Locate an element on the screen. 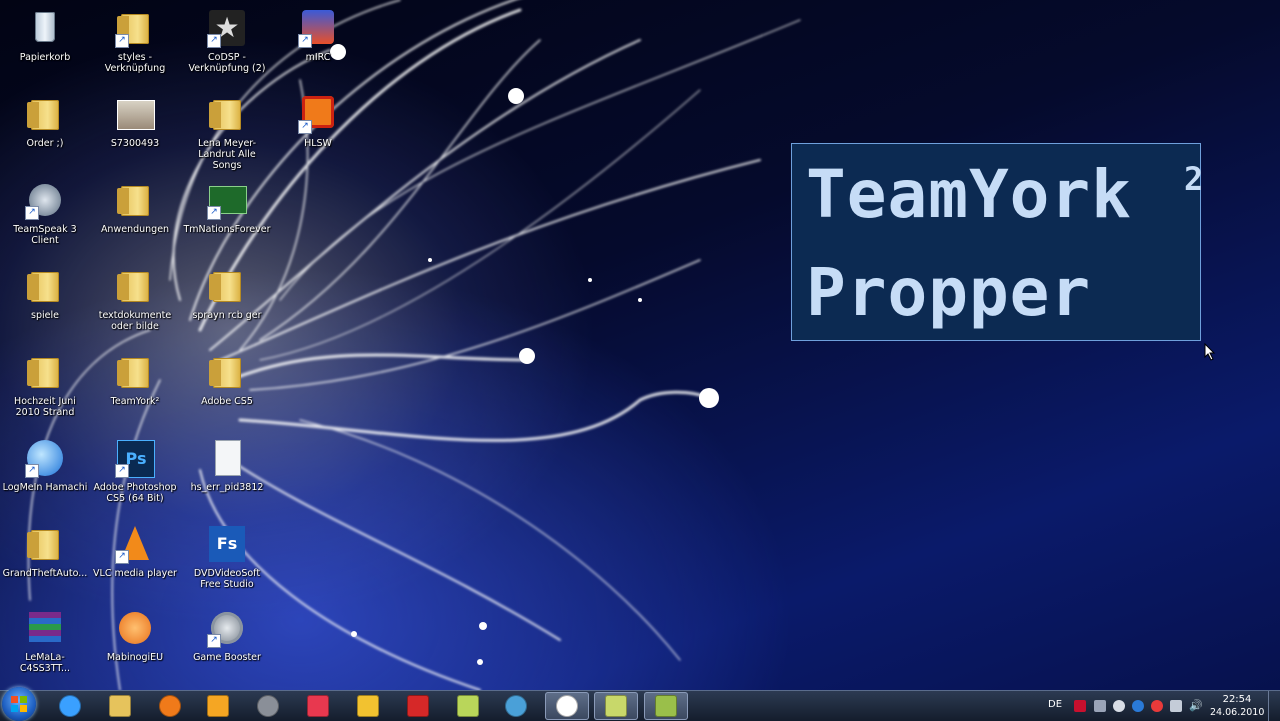  desktop-icon: ↗ TmNationsForever is located at coordinates (227, 218).